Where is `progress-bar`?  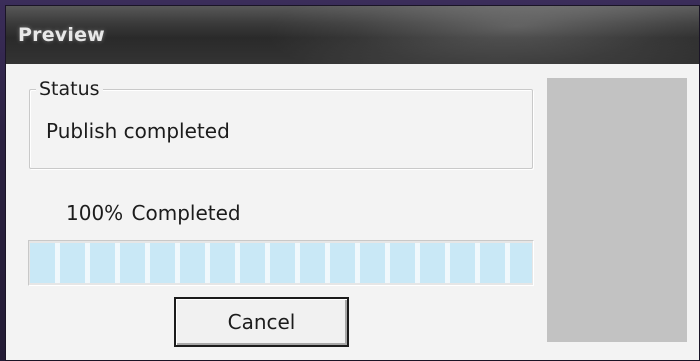
progress-bar is located at coordinates (281, 263).